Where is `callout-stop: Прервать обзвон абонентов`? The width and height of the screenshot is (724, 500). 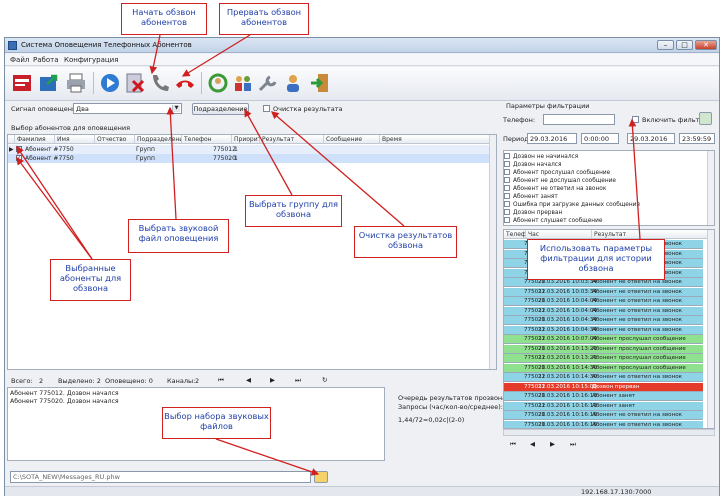 callout-stop: Прервать обзвон абонентов is located at coordinates (264, 19).